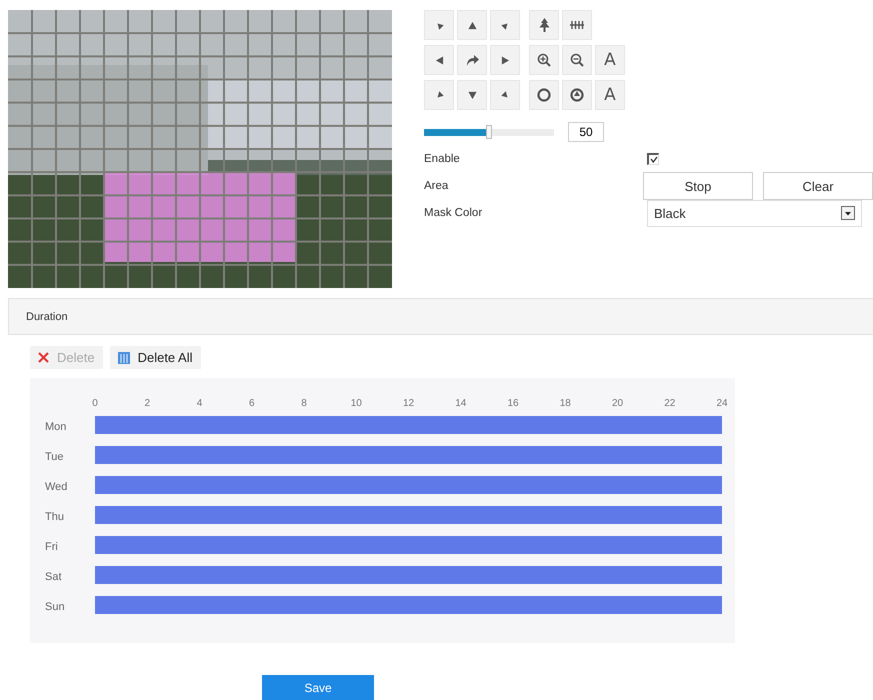 This screenshot has height=700, width=873. Describe the element at coordinates (147, 403) in the screenshot. I see `axis-label: 2` at that location.